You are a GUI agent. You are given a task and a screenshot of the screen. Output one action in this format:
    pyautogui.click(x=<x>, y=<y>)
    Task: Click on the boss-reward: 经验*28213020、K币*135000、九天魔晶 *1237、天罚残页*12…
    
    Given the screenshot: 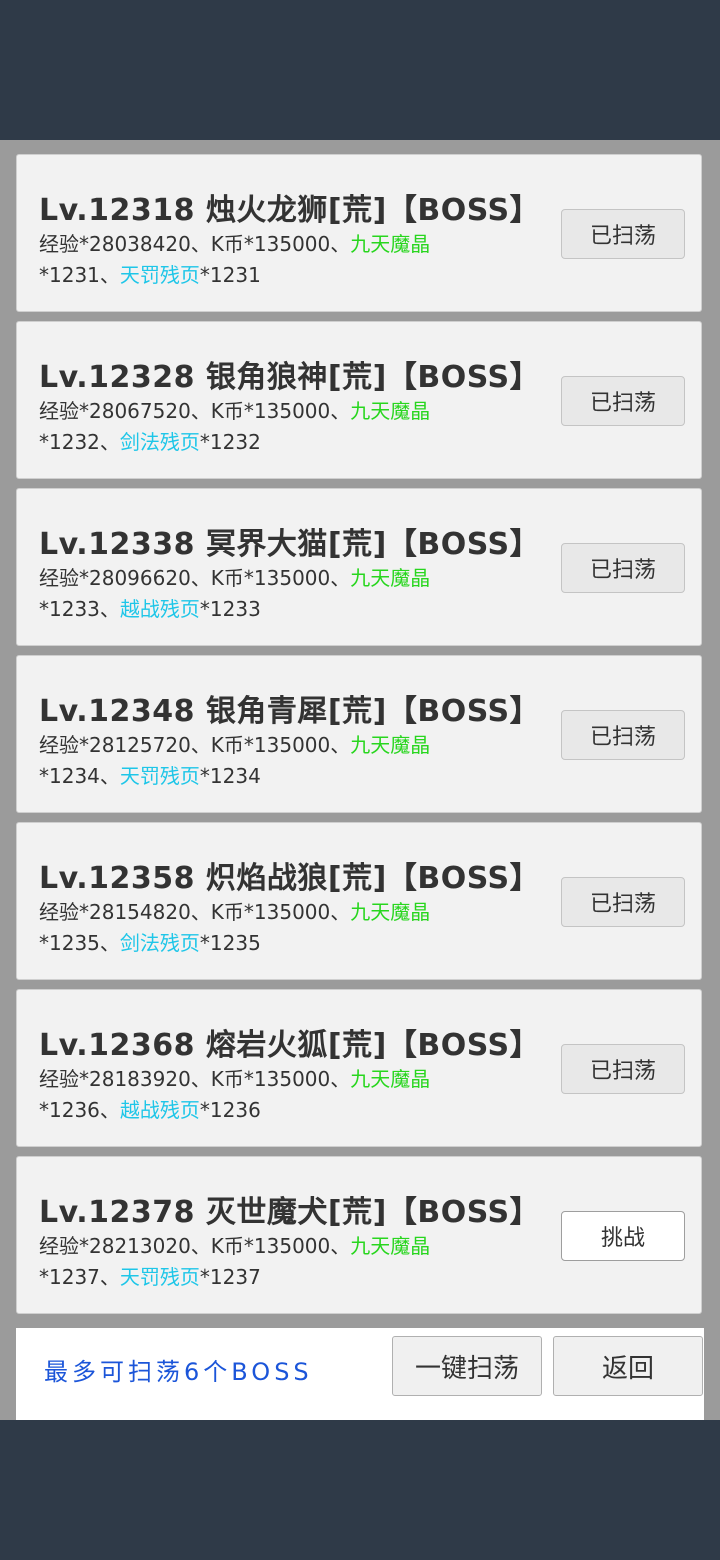 What is the action you would take?
    pyautogui.click(x=235, y=1261)
    